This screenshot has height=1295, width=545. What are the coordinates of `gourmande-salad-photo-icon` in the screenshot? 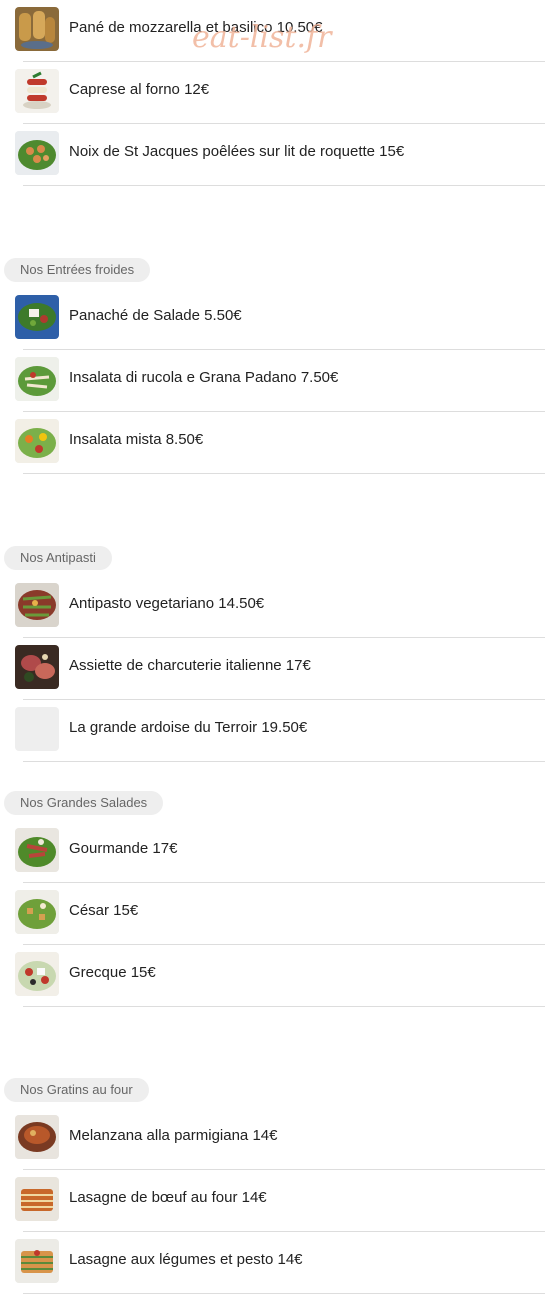 It's located at (37, 850).